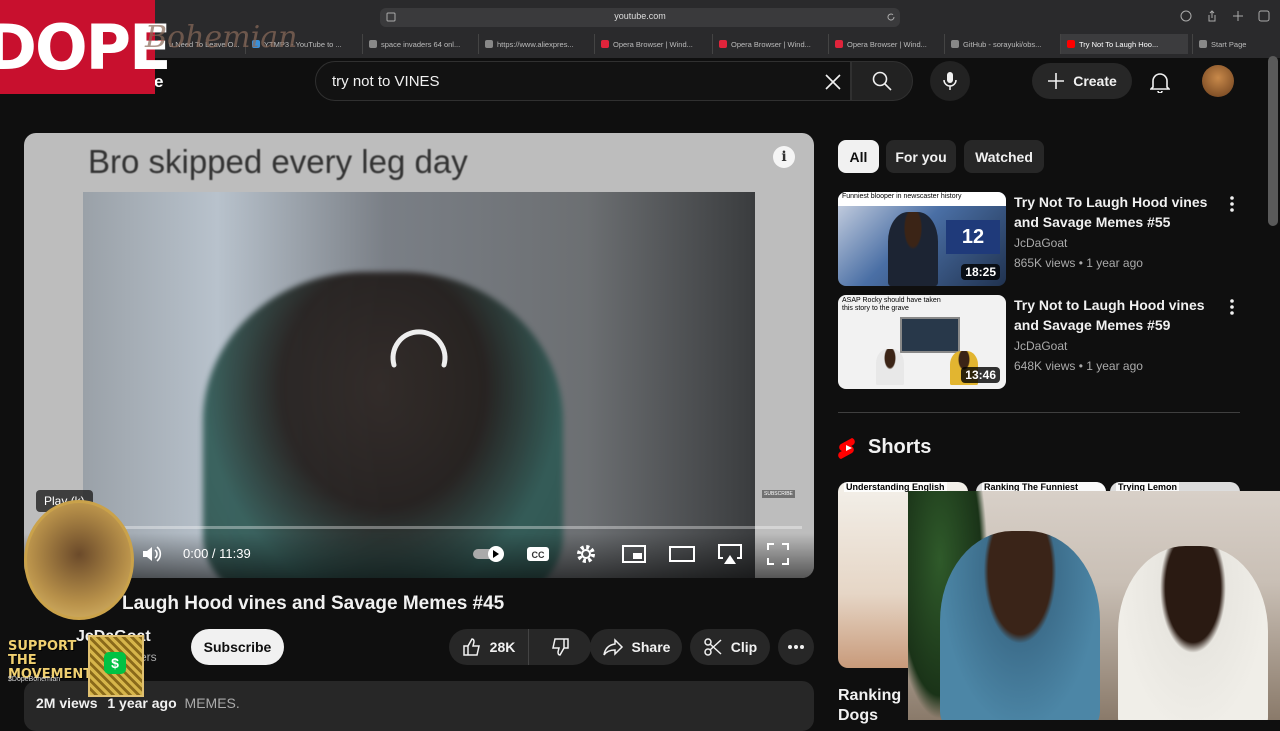 This screenshot has height=731, width=1280. Describe the element at coordinates (900, 447) in the screenshot. I see `shorts-title: Shorts` at that location.